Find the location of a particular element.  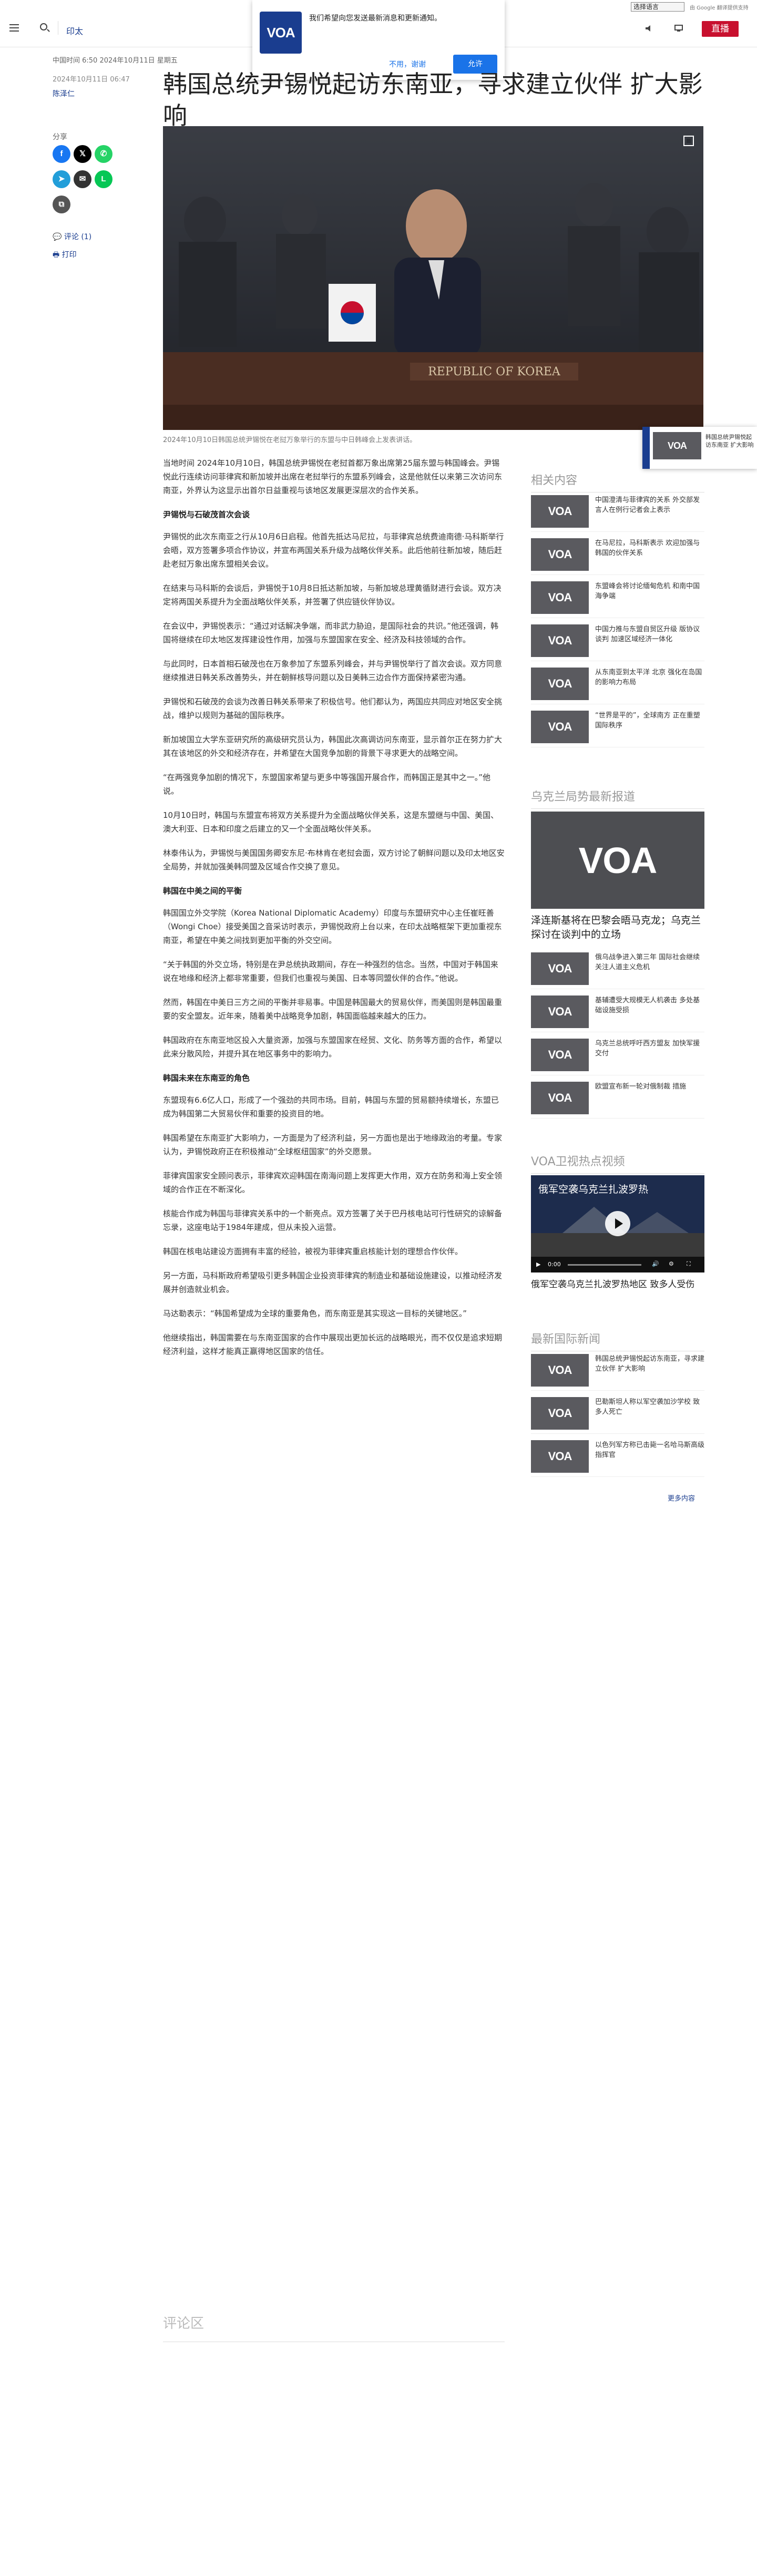

speaker-icon is located at coordinates (649, 28).